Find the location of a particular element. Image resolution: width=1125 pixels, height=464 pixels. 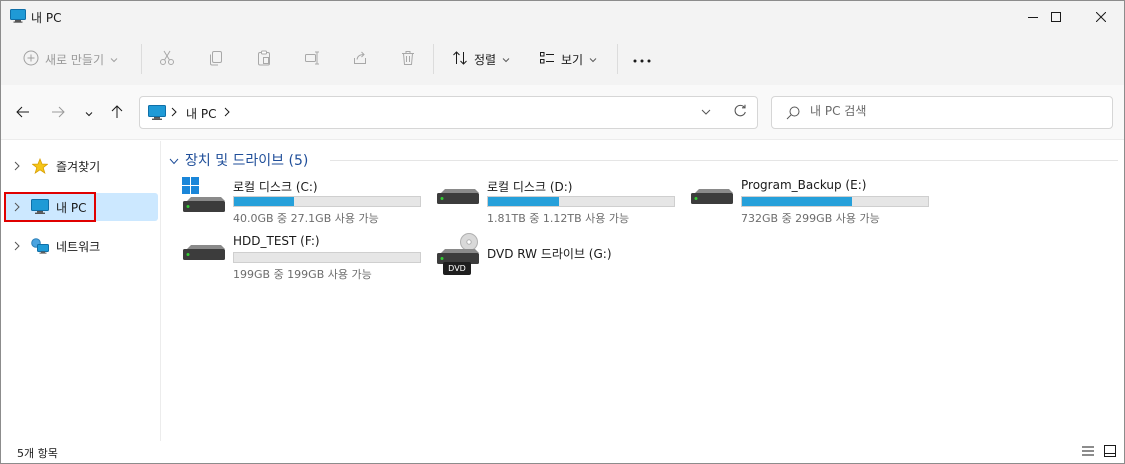

sidebar-item-network: 네트워크 is located at coordinates (81, 246).